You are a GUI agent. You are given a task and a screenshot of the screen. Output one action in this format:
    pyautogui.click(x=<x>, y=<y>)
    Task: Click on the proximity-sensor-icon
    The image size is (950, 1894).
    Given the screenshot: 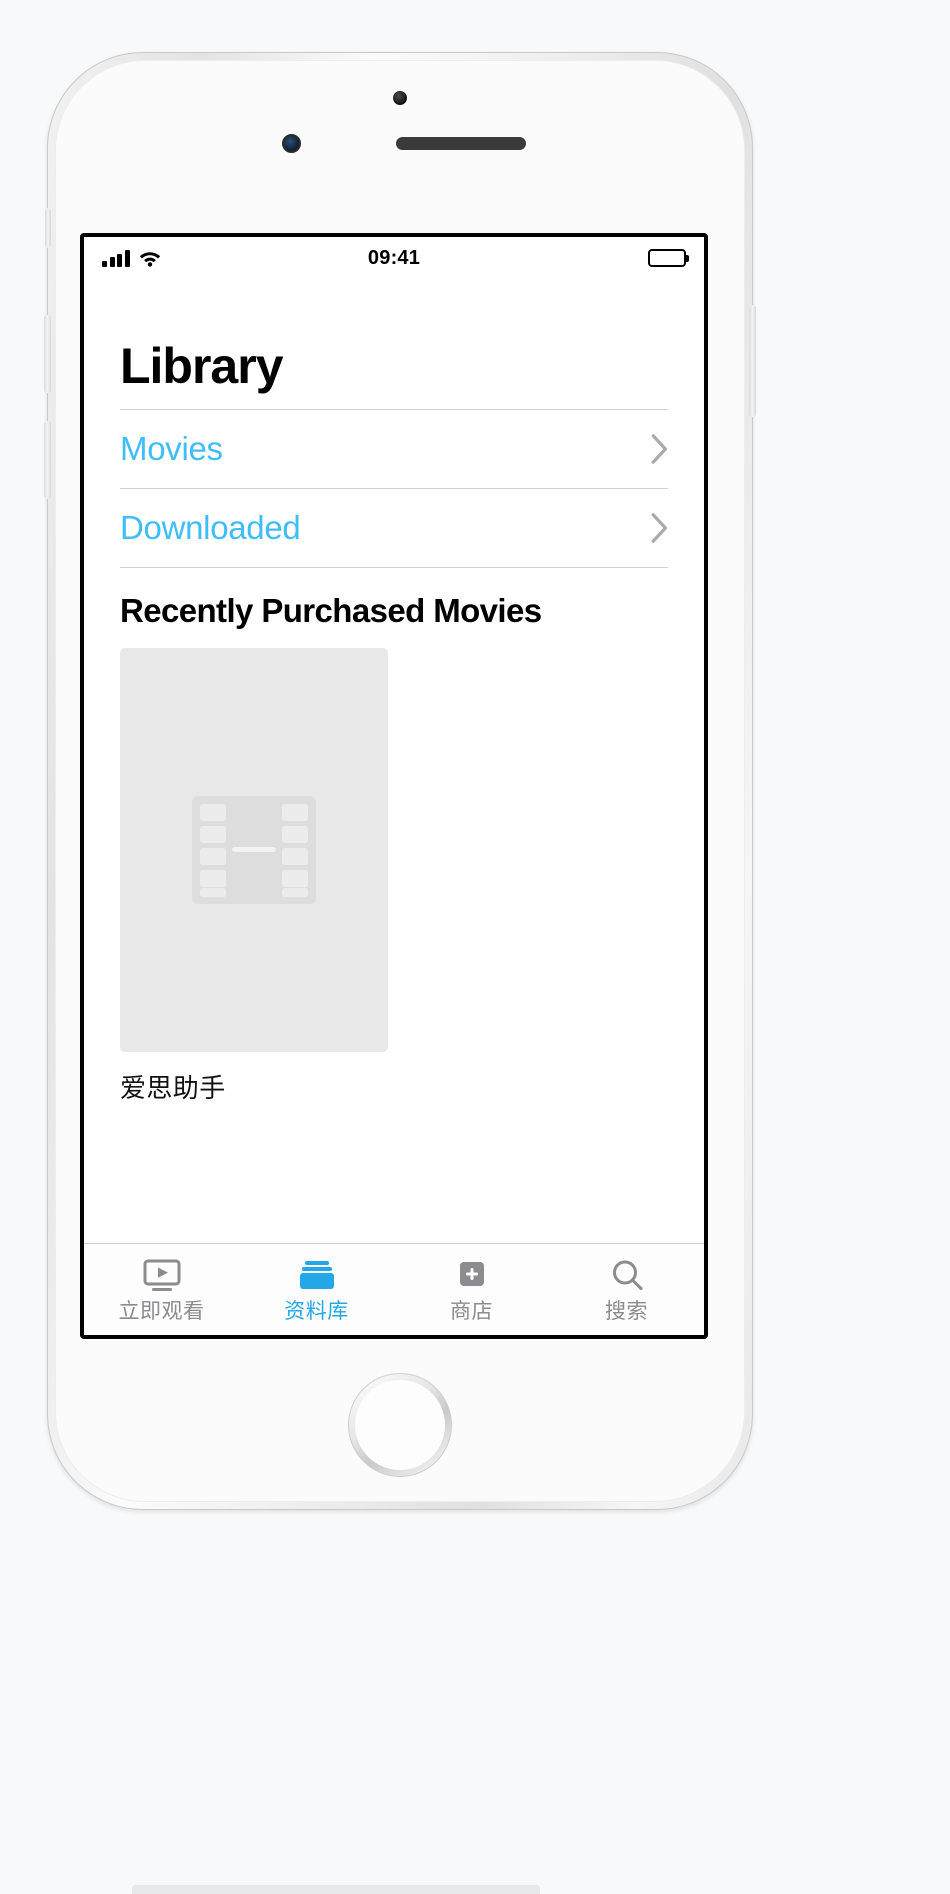 What is the action you would take?
    pyautogui.click(x=400, y=98)
    